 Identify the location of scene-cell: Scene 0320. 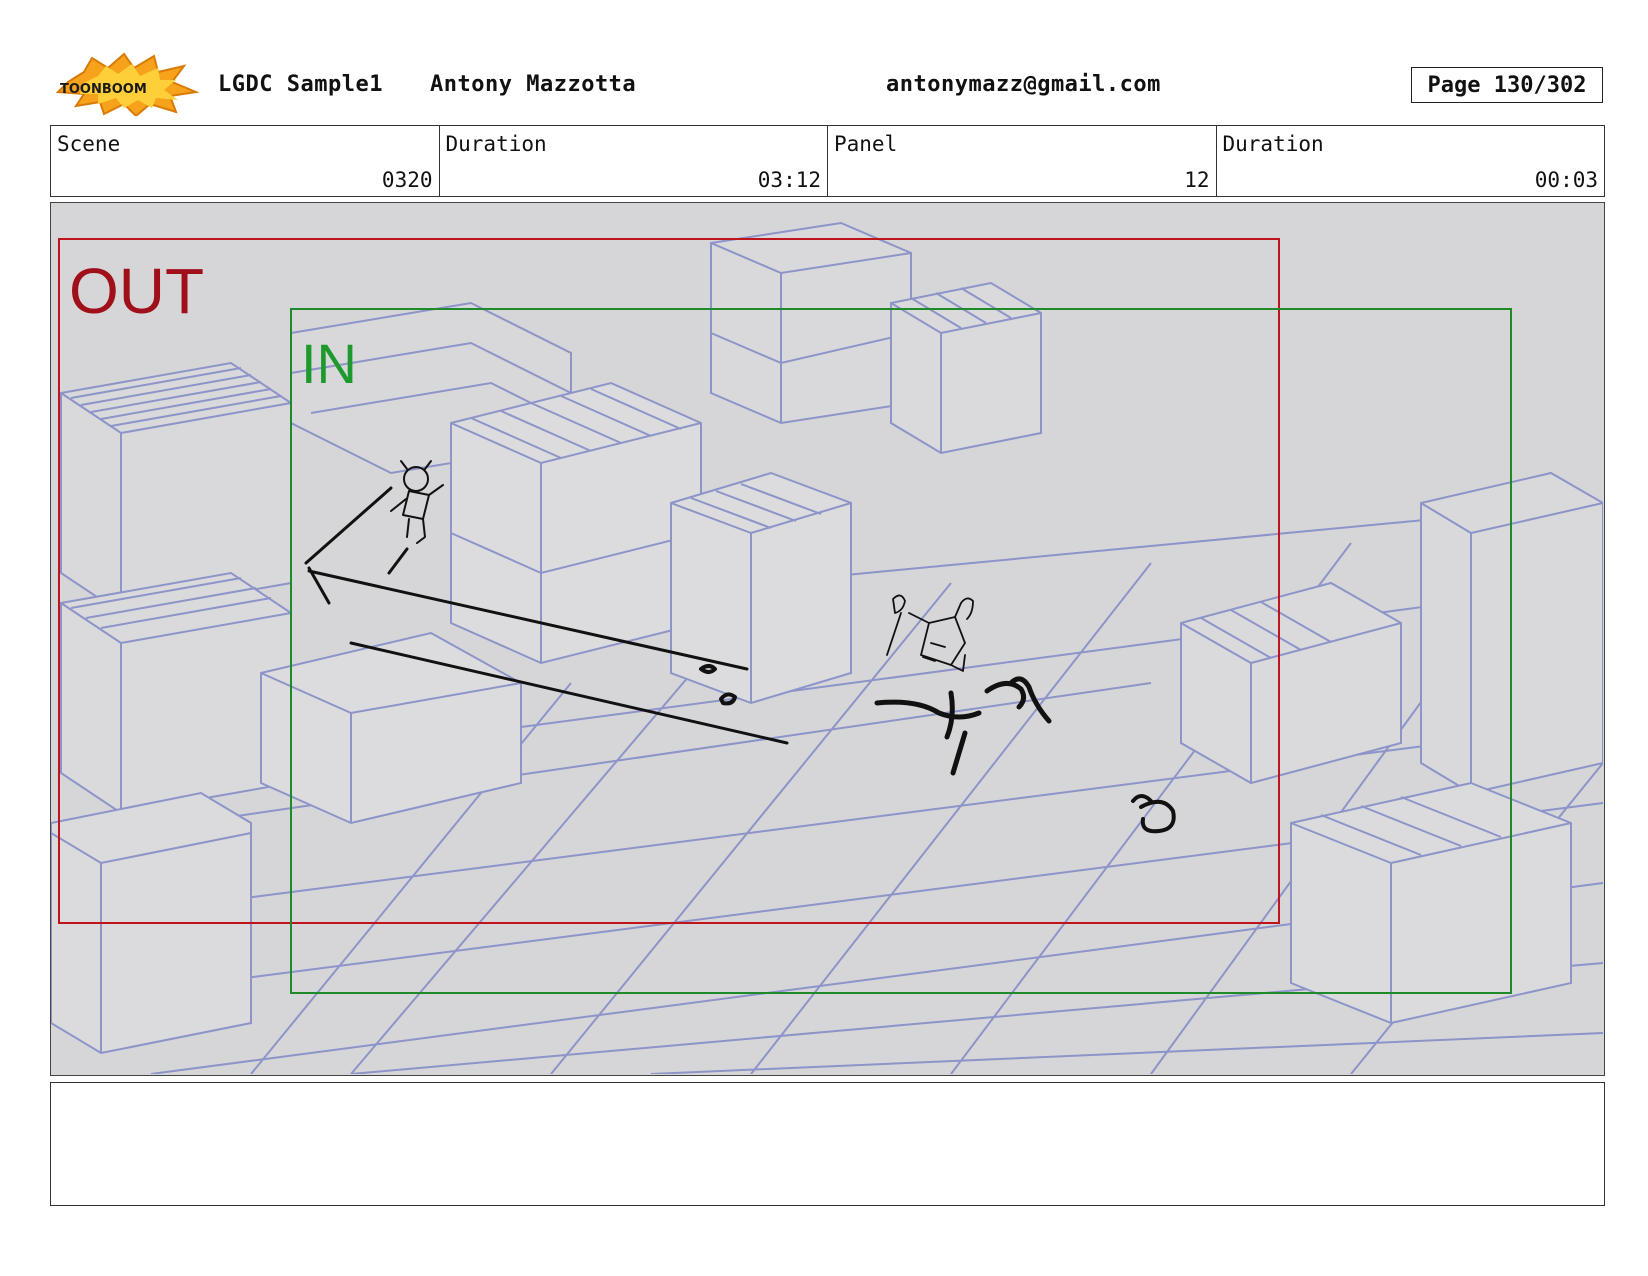
(245, 161).